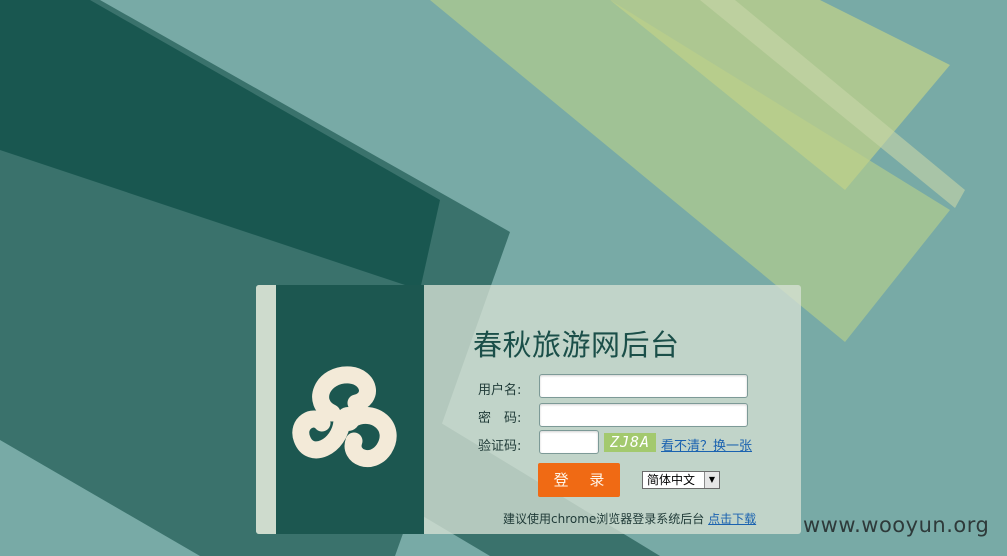 This screenshot has width=1007, height=556. Describe the element at coordinates (344, 416) in the screenshot. I see `triskelion-logo-icon` at that location.